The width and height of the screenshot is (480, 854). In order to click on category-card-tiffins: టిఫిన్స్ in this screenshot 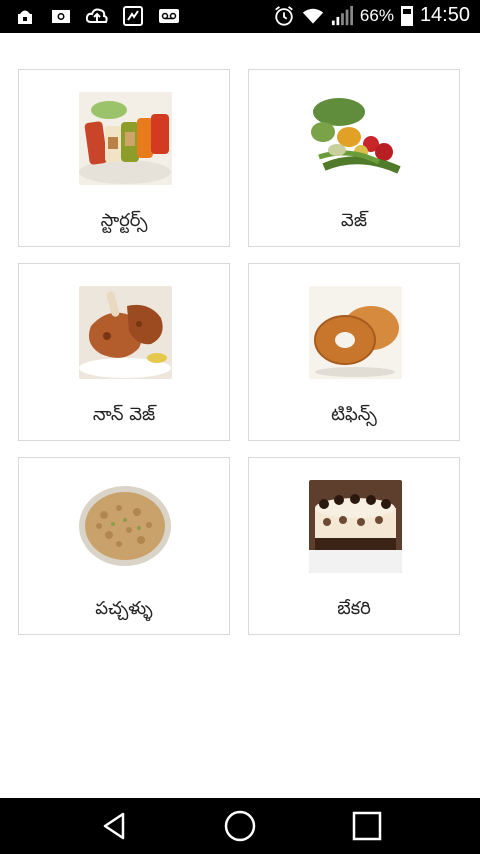, I will do `click(354, 352)`.